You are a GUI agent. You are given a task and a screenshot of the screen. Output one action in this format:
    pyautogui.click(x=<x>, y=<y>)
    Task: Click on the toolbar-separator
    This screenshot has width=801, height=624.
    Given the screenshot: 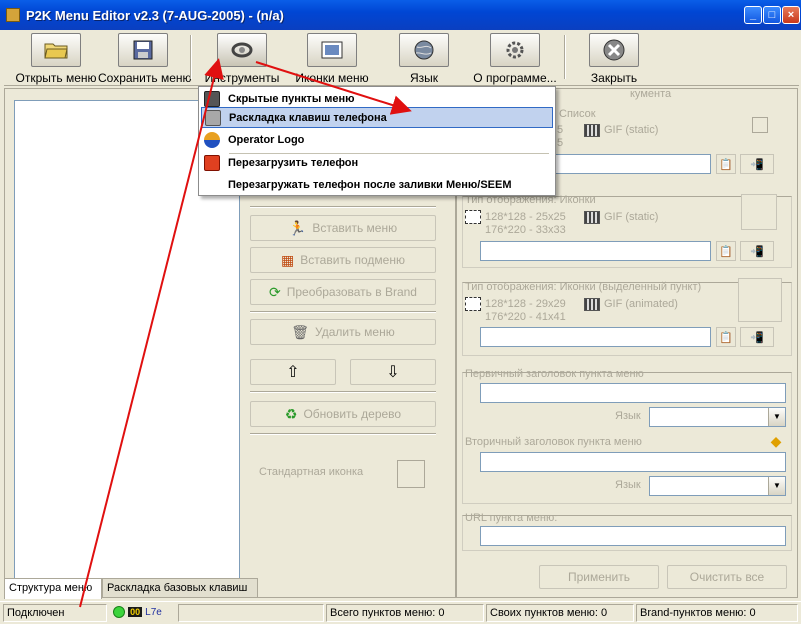 What is the action you would take?
    pyautogui.click(x=191, y=57)
    